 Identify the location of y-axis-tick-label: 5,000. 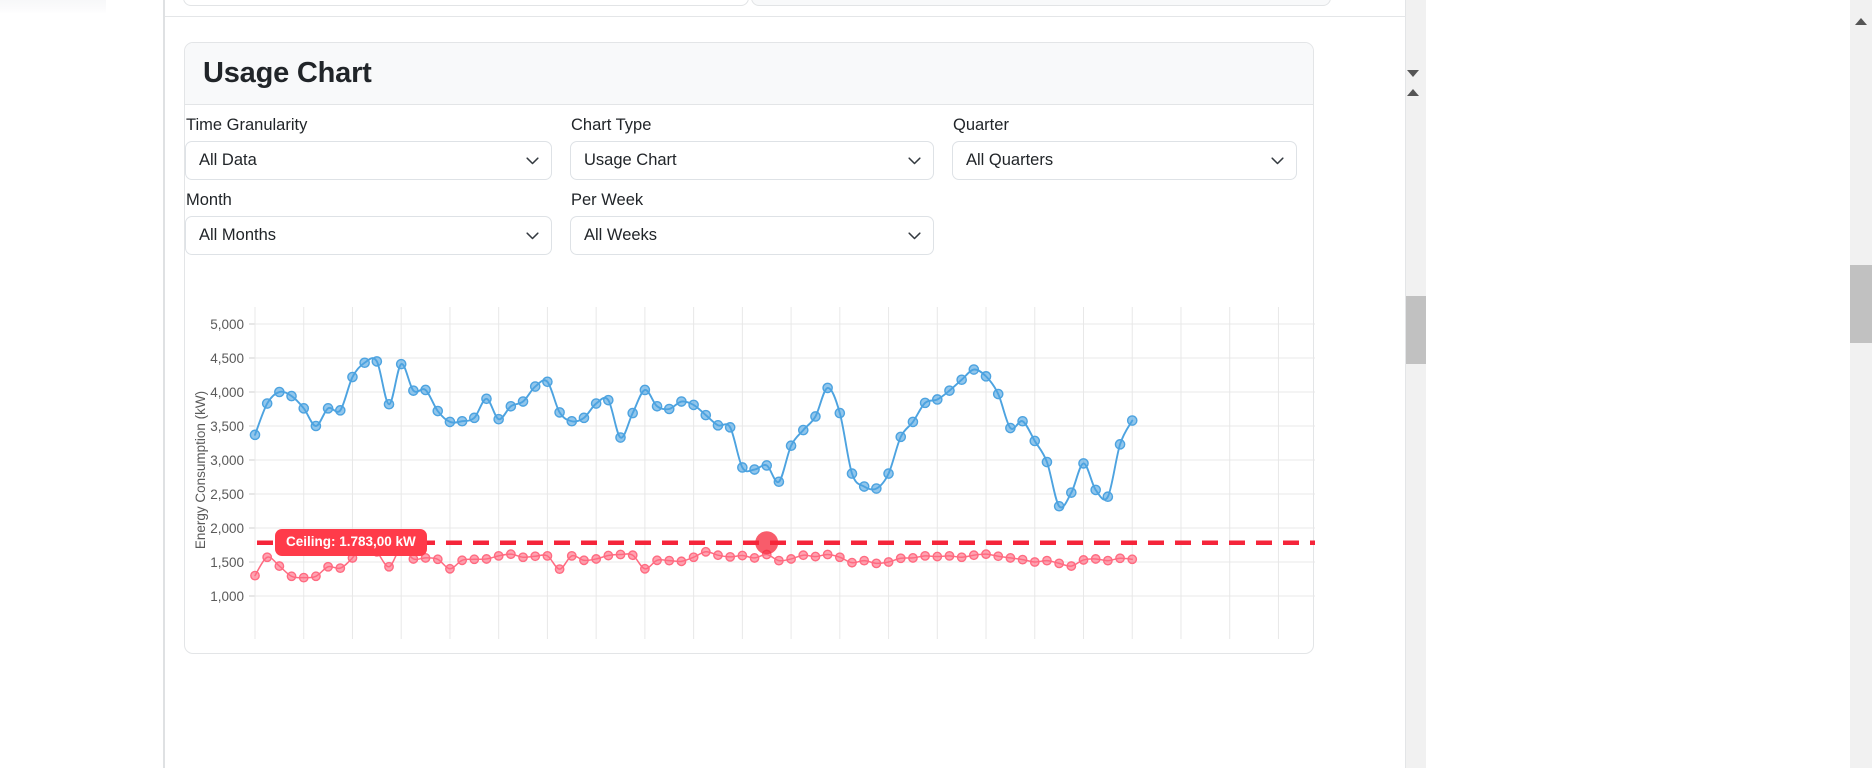
(227, 324).